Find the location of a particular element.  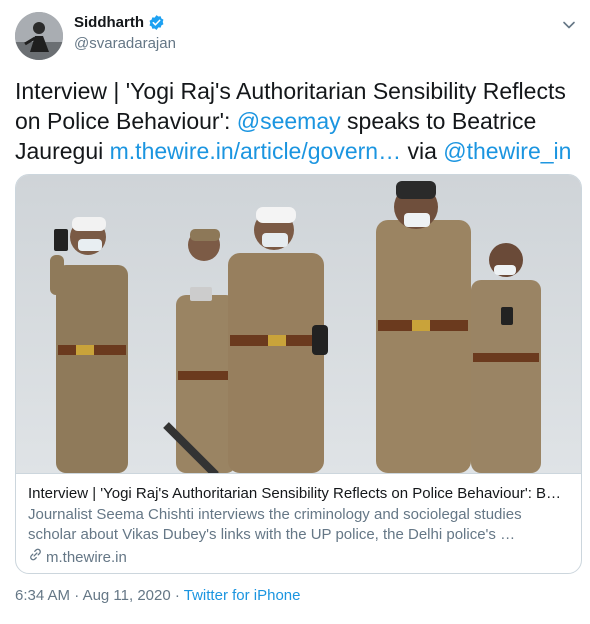

card-domain: m.thewire.in is located at coordinates (77, 557).